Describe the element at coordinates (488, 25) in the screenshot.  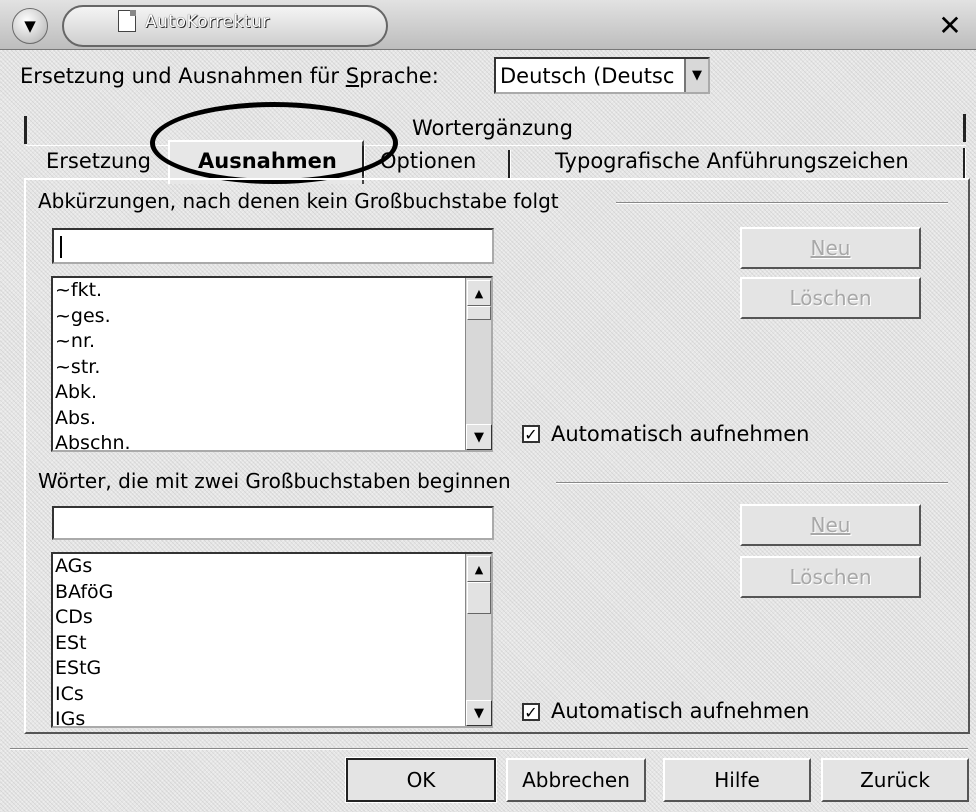
I see `title-bar: ▼ AutoKorrektur ✕` at that location.